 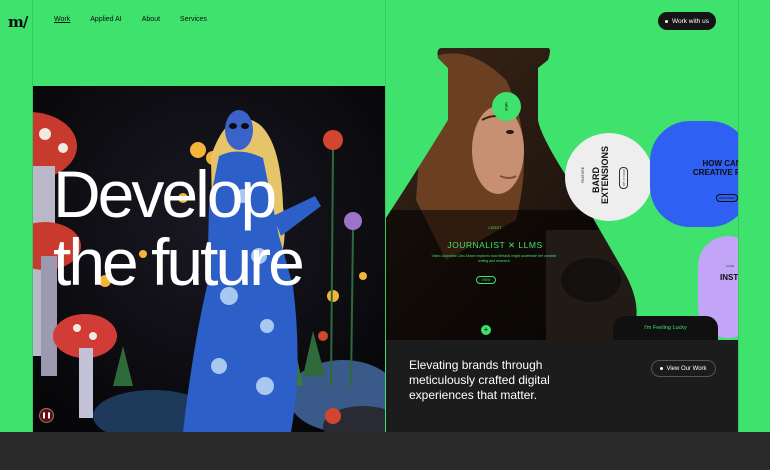 I want to click on dot-icon, so click(x=662, y=368).